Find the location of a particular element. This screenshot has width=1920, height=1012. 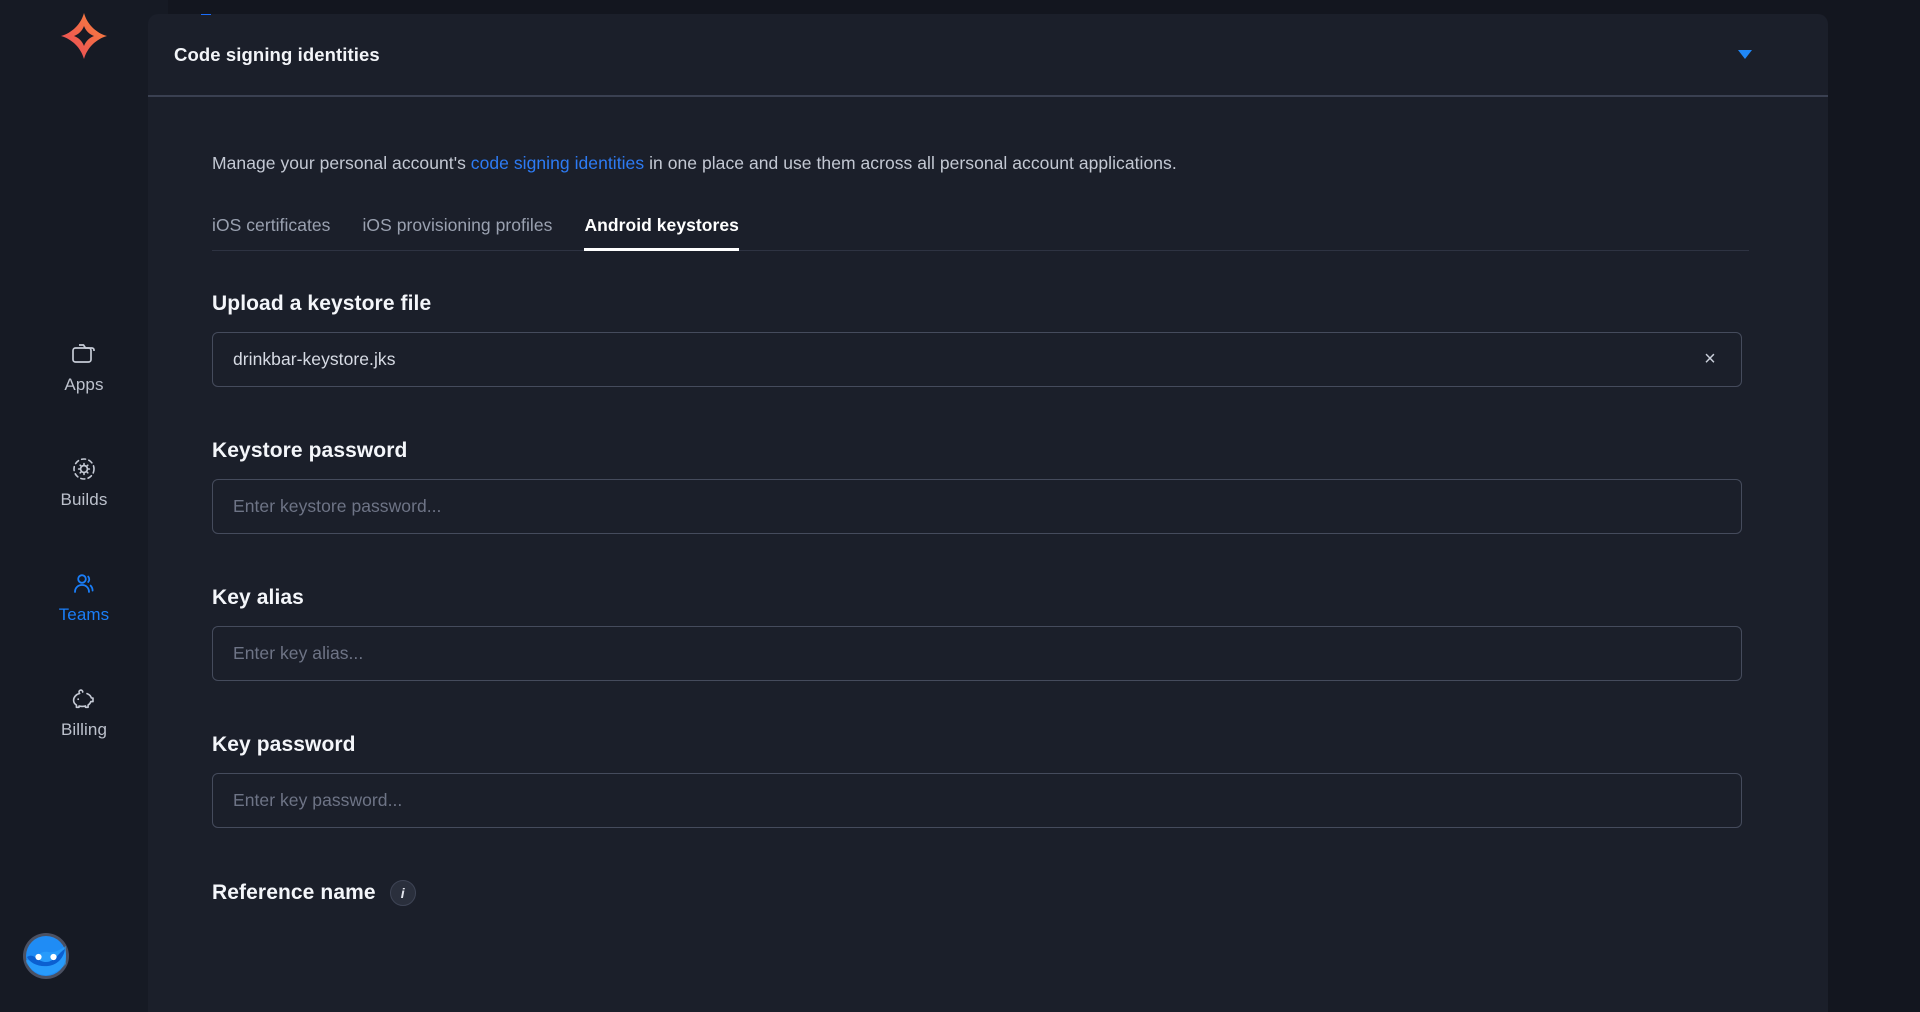

sidebar-nav: Apps Builds Teams Billing is located at coordinates (84, 539).